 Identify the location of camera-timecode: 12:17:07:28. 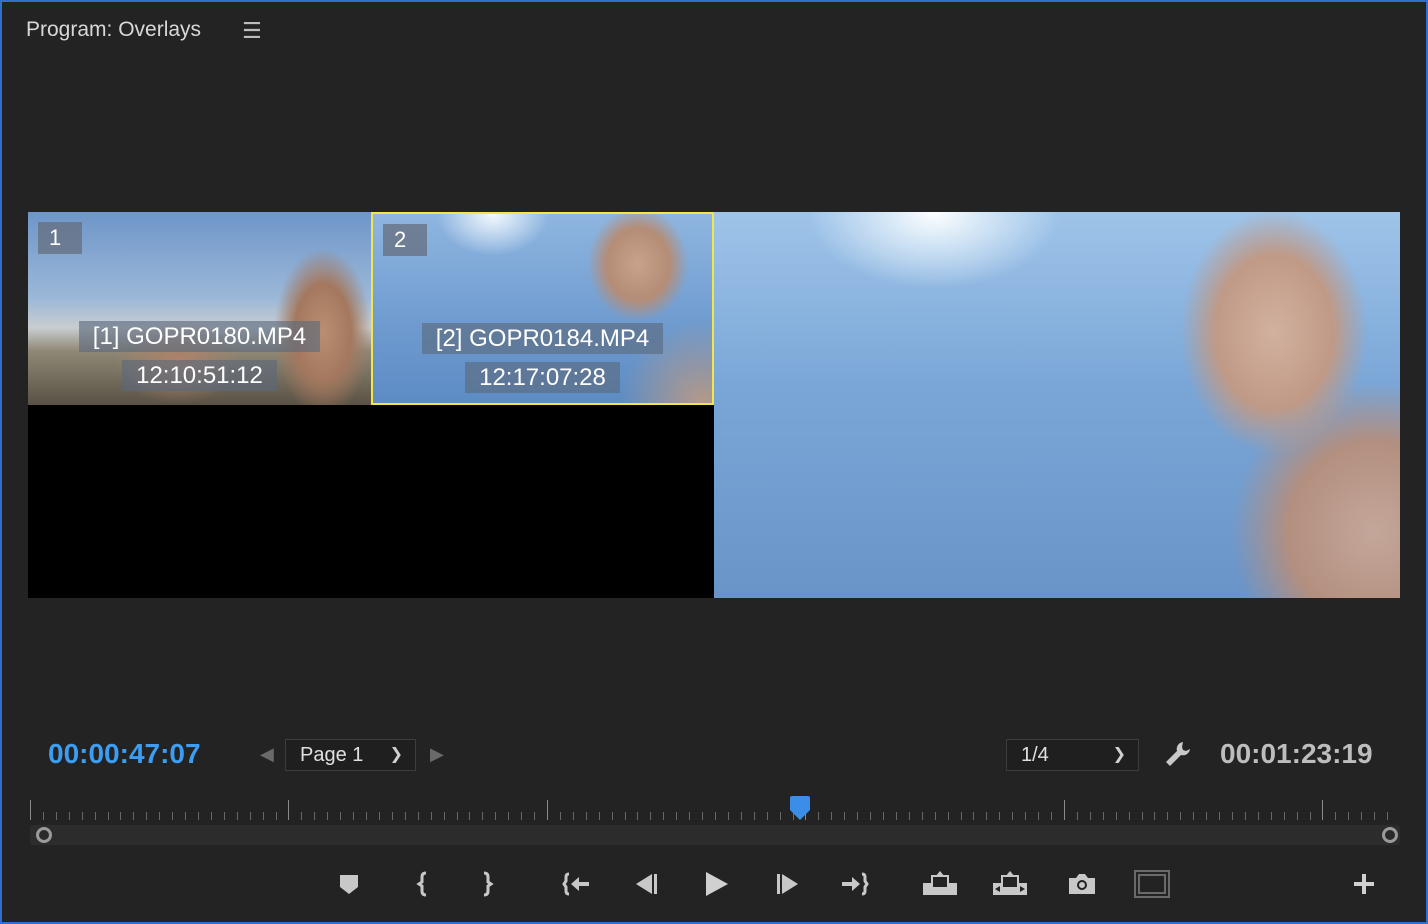
(542, 377).